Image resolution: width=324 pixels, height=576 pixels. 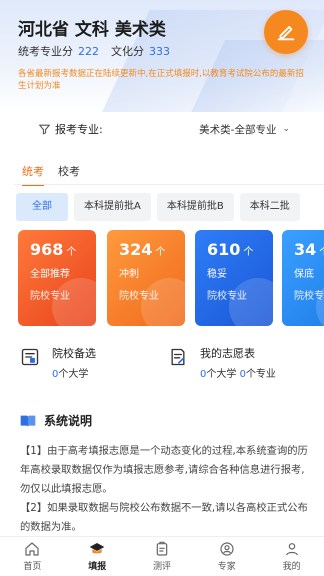 What do you see at coordinates (44, 129) in the screenshot?
I see `filter-icon` at bounding box center [44, 129].